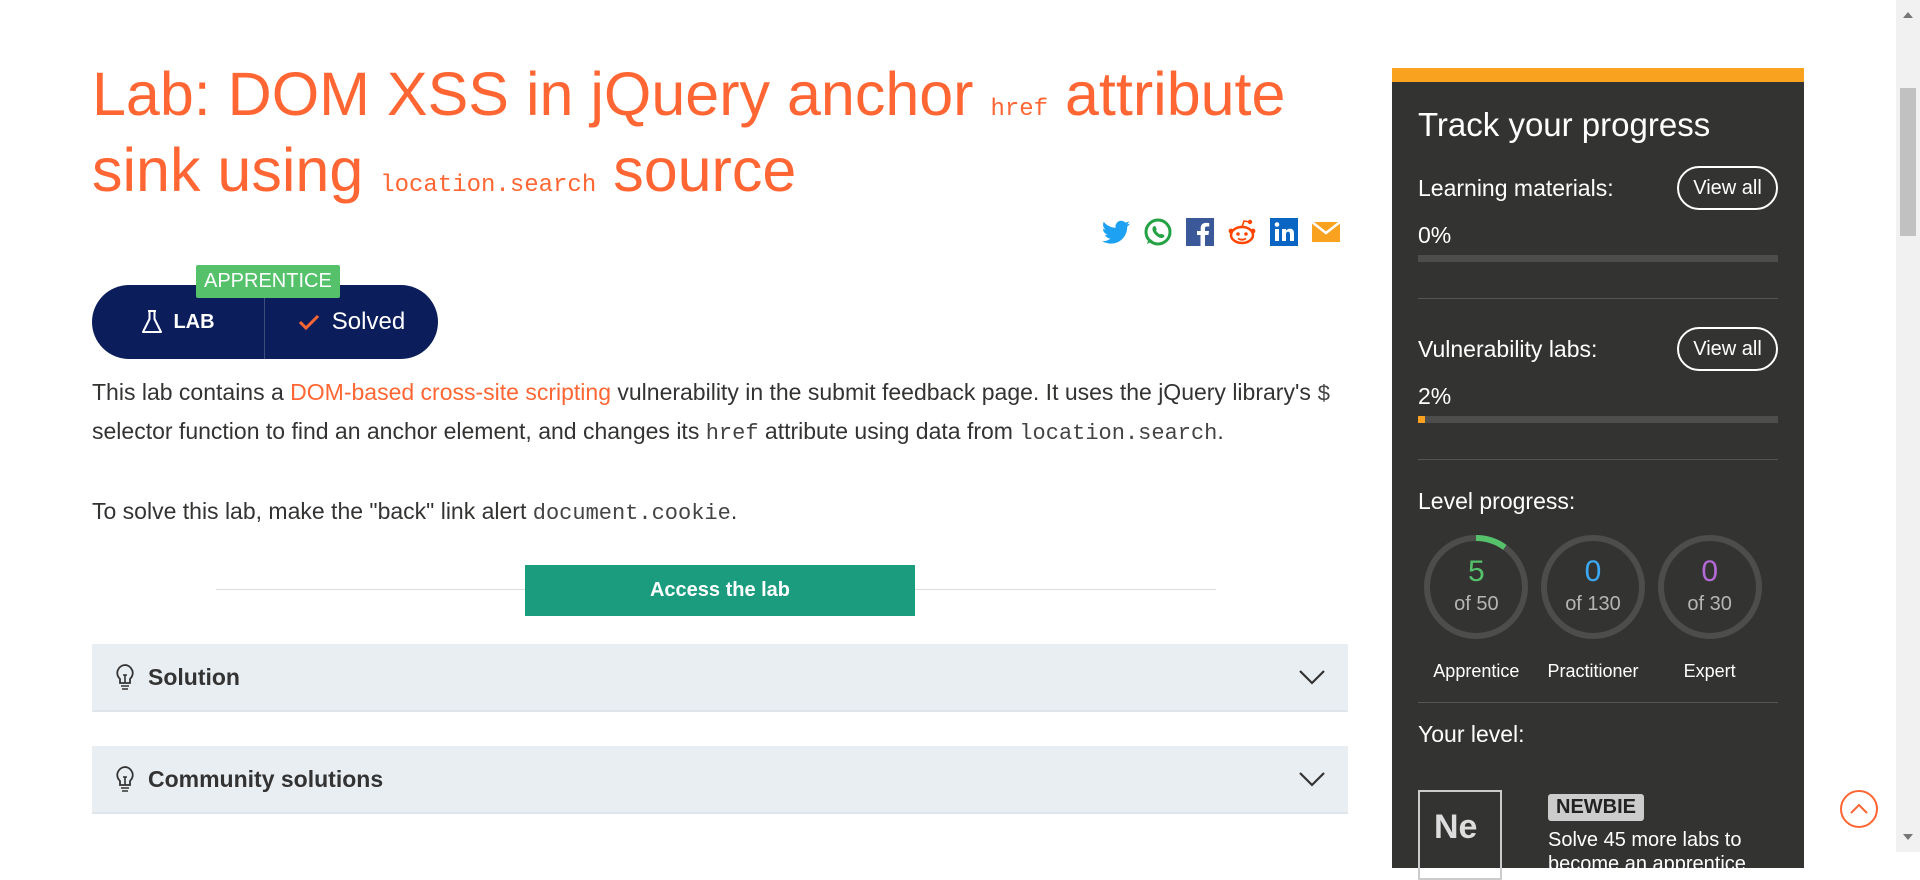  I want to click on learning-view-all-button: View all, so click(1727, 188).